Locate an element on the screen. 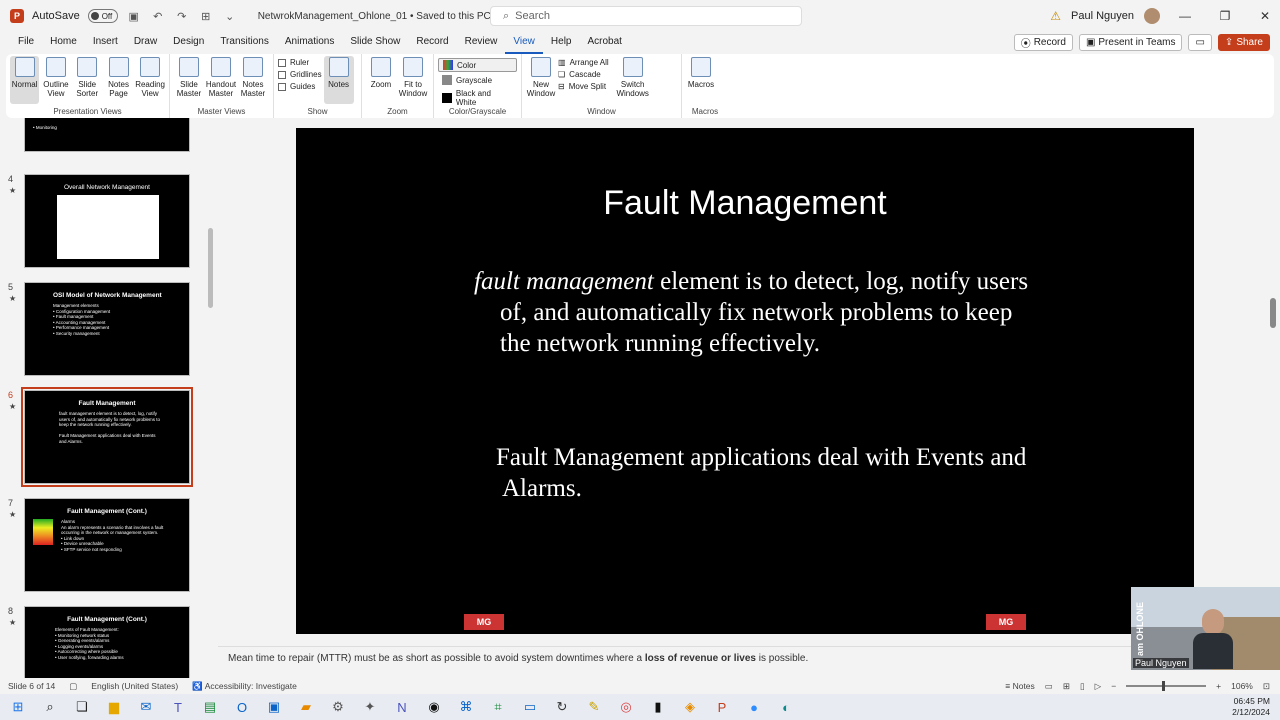 The image size is (1280, 720). grayscale-button: Grayscale is located at coordinates (477, 80).